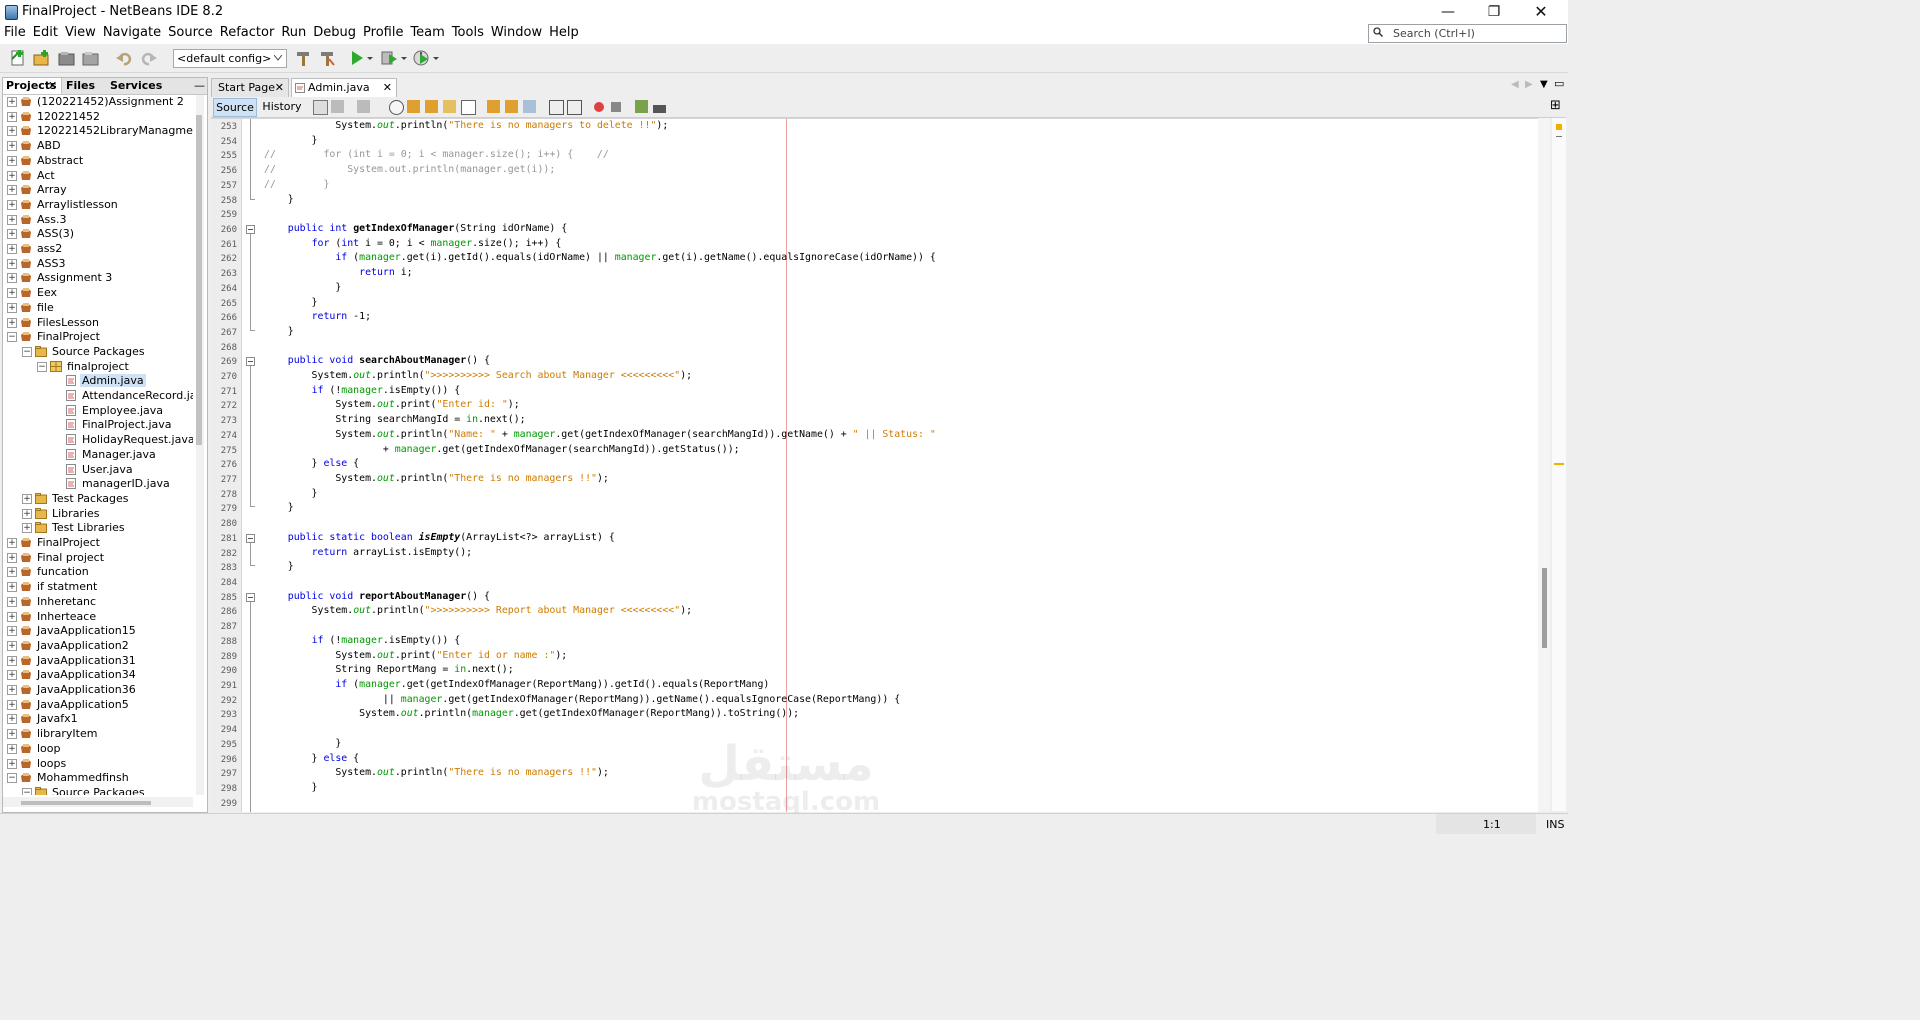  Describe the element at coordinates (98, 572) in the screenshot. I see `tree-item: + funcation` at that location.